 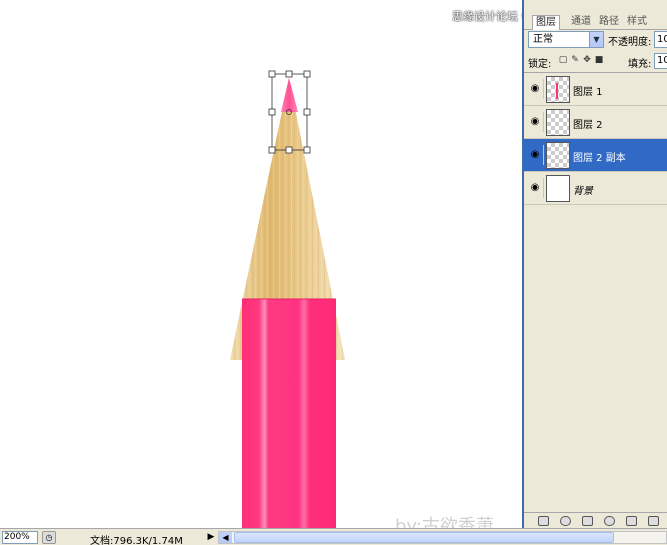 I want to click on layer-name: 图层 2 副本, so click(x=599, y=158).